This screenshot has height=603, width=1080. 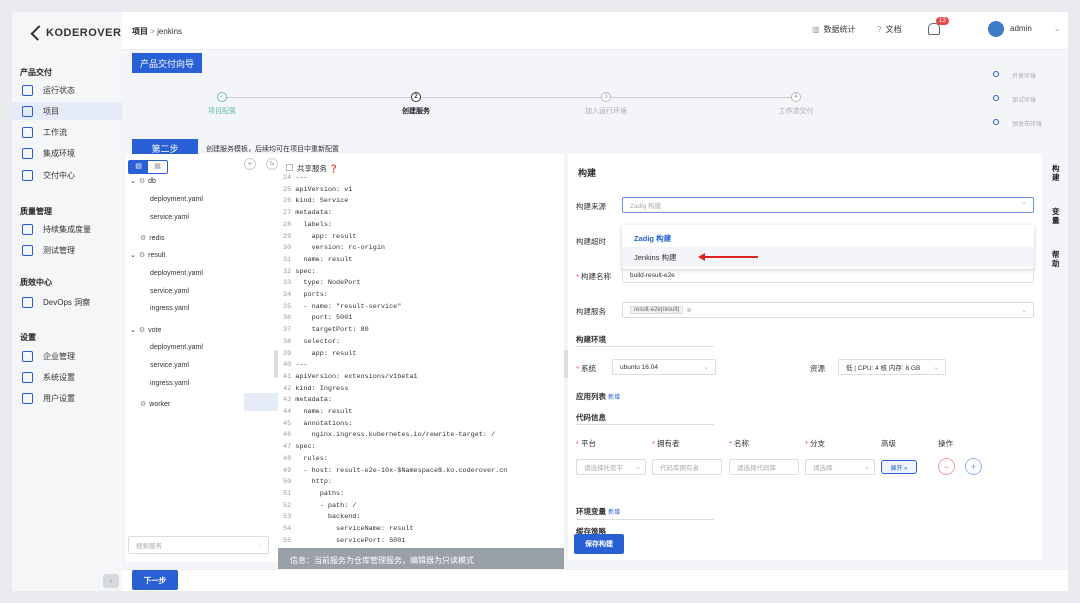 What do you see at coordinates (147, 255) in the screenshot?
I see `tree-folder: ⌄ ⚙ result` at bounding box center [147, 255].